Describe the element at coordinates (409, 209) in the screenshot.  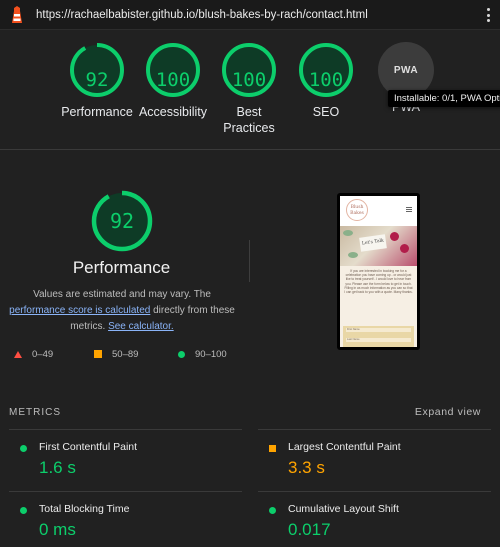
I see `hamburger-icon` at that location.